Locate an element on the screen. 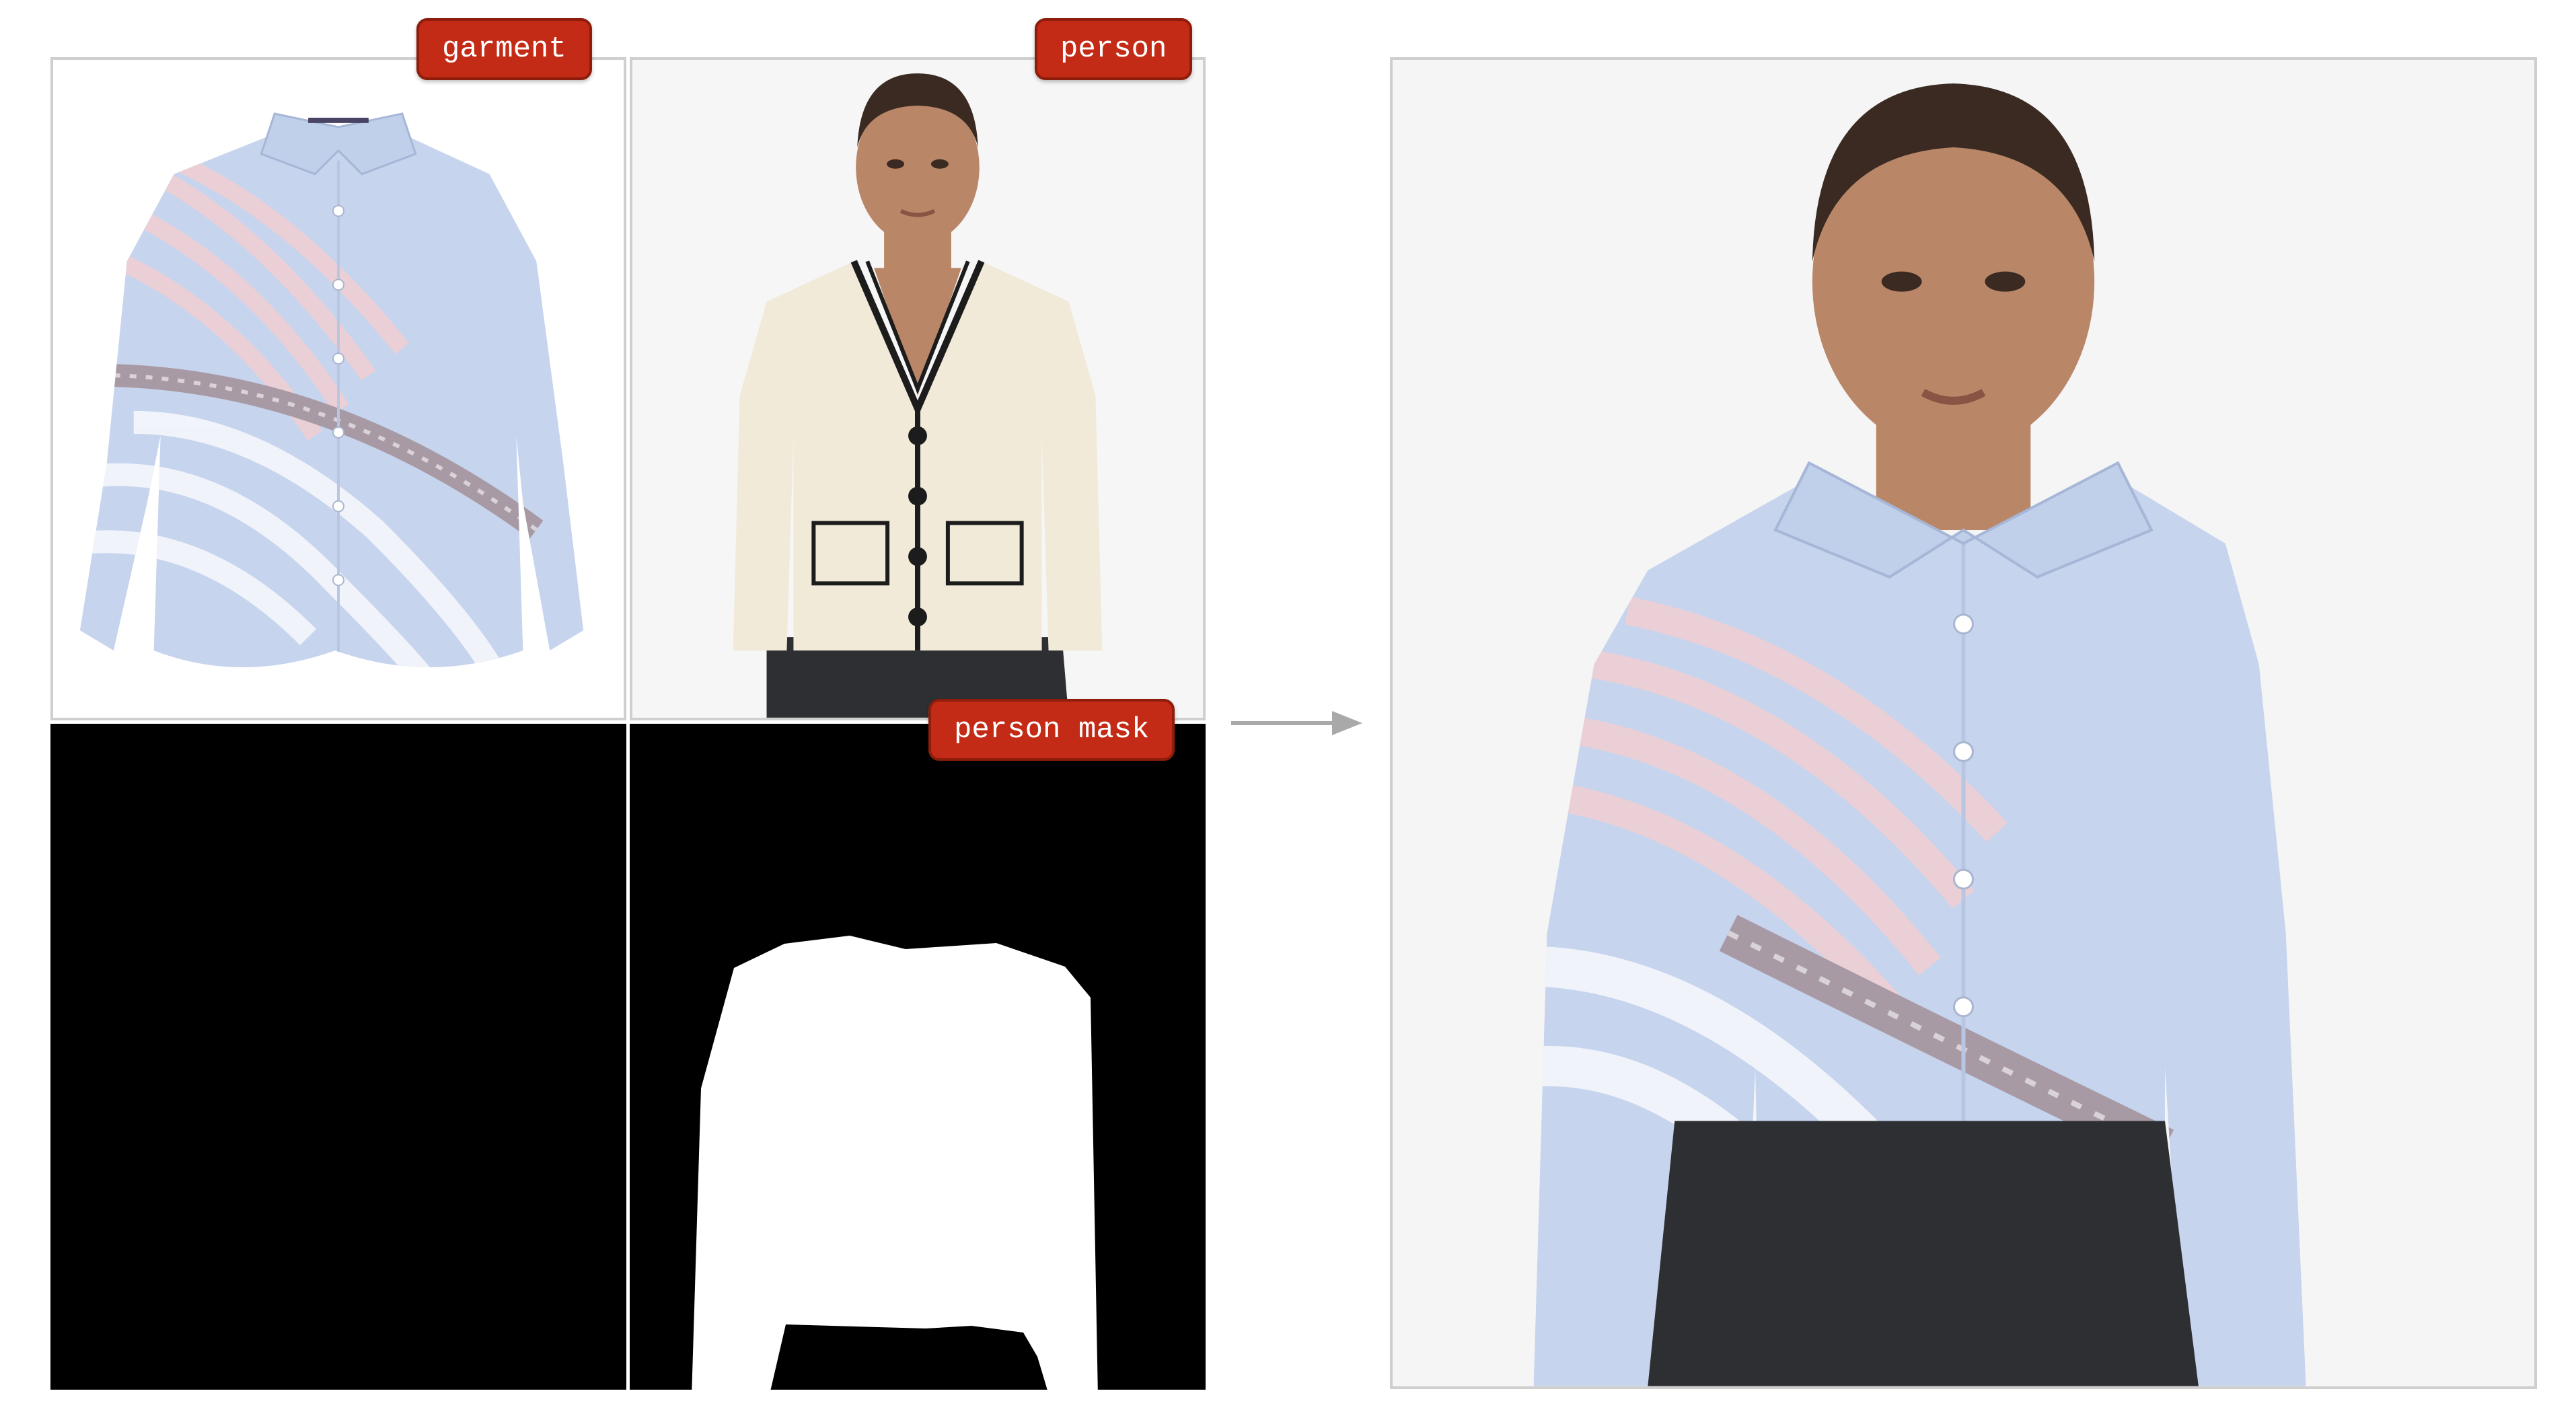 The height and width of the screenshot is (1424, 2576). person-mask-image is located at coordinates (895, 1163).